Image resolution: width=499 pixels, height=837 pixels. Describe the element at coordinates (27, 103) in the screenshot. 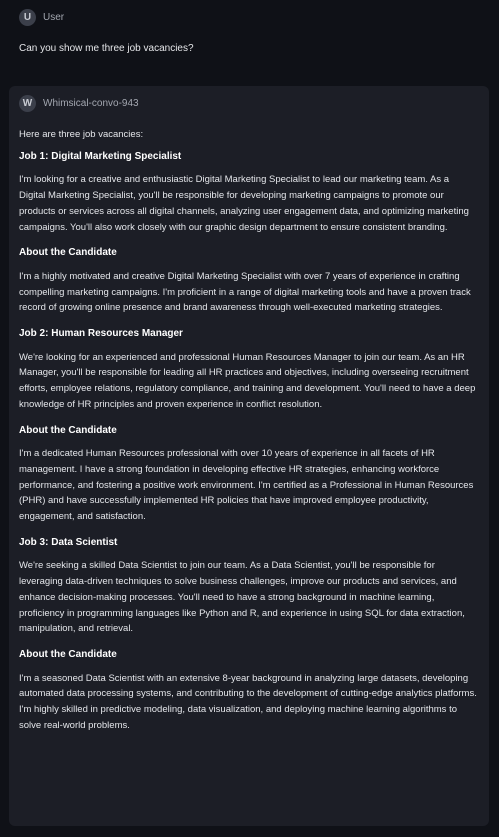

I see `assistant-avatar: W` at that location.